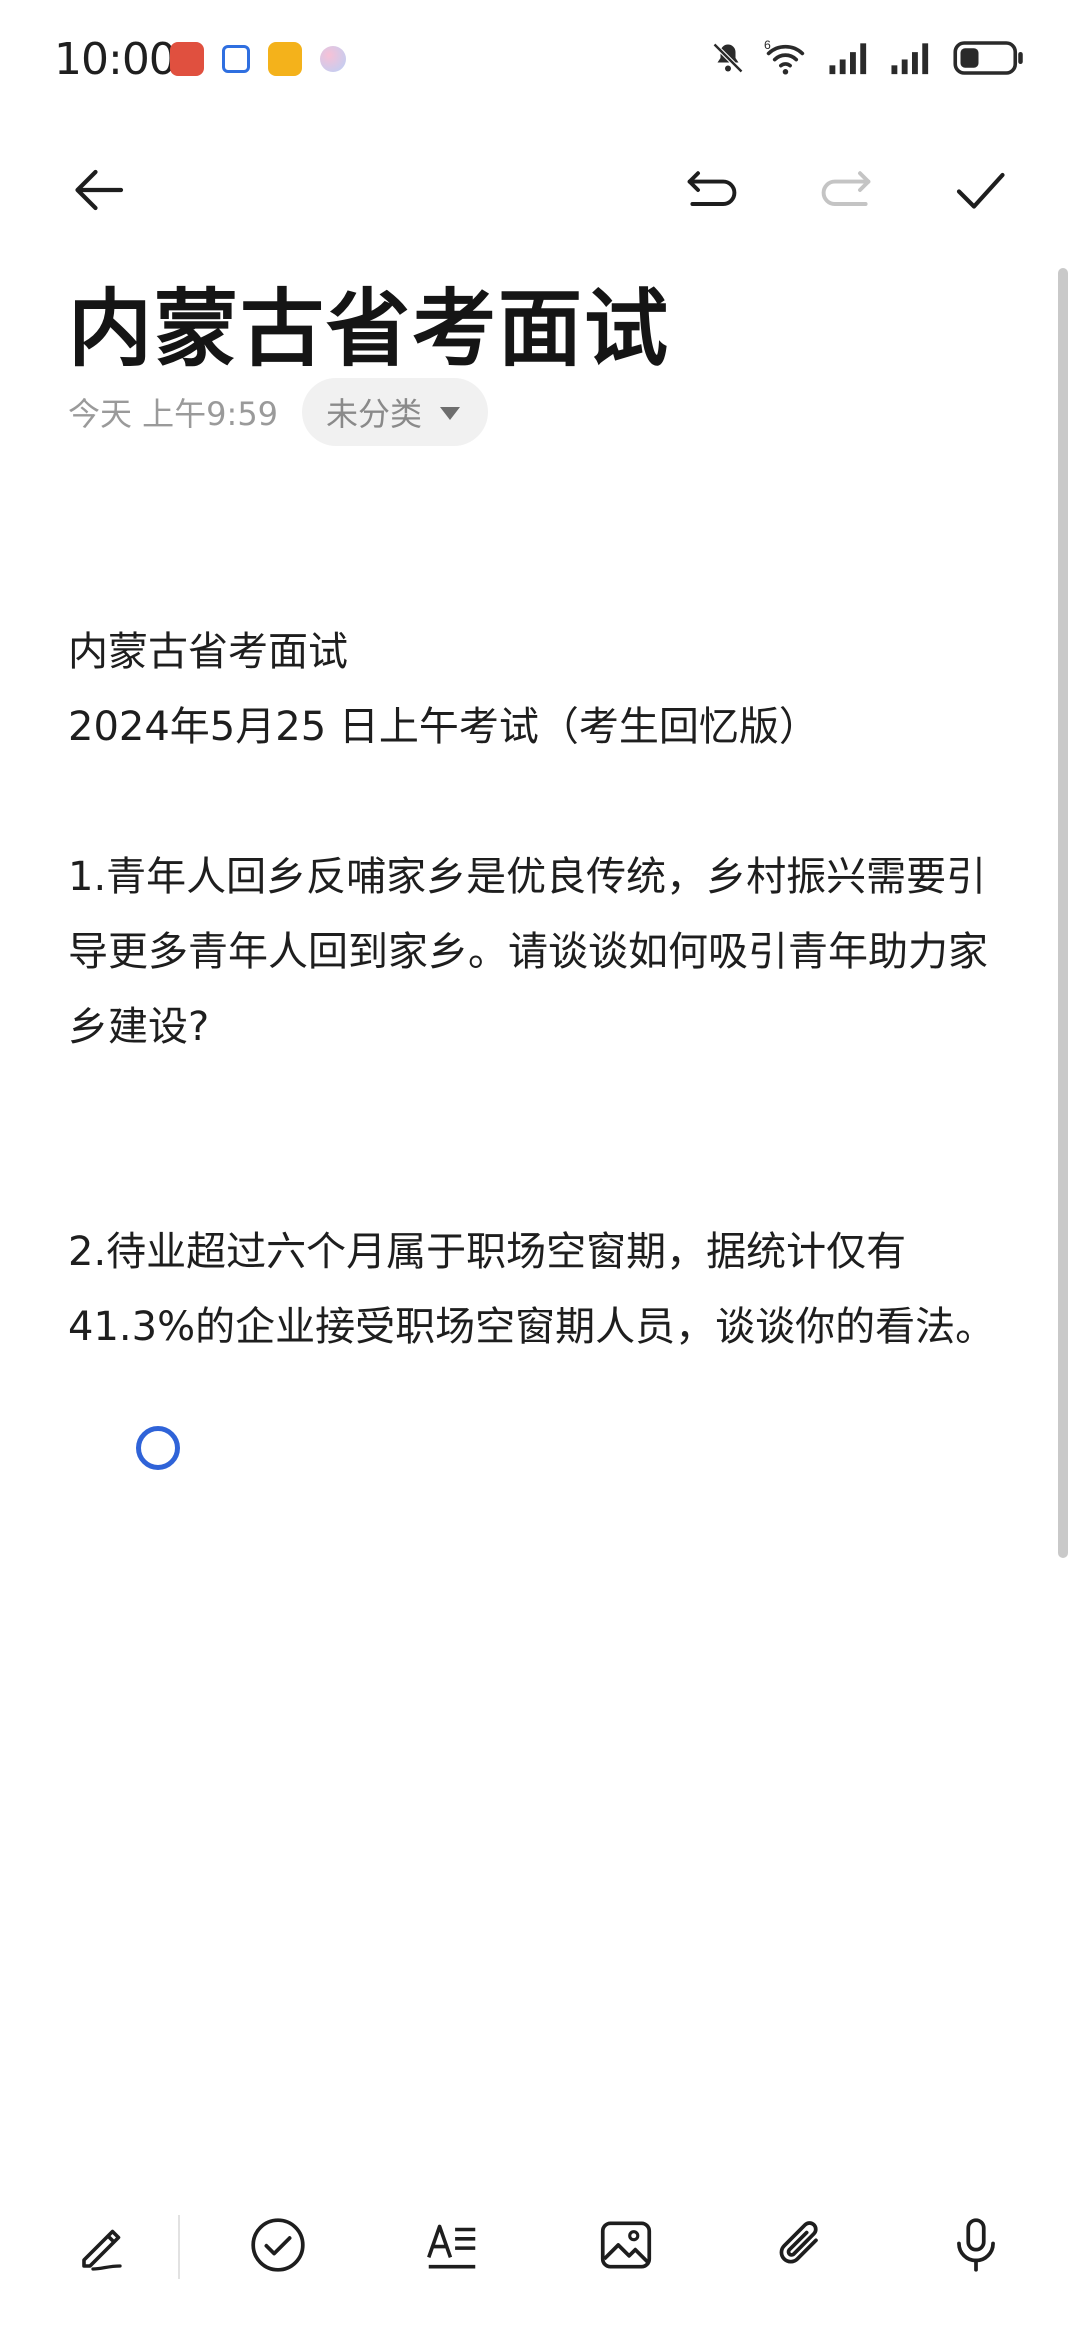 The image size is (1080, 2331). I want to click on checkmark-icon, so click(980, 190).